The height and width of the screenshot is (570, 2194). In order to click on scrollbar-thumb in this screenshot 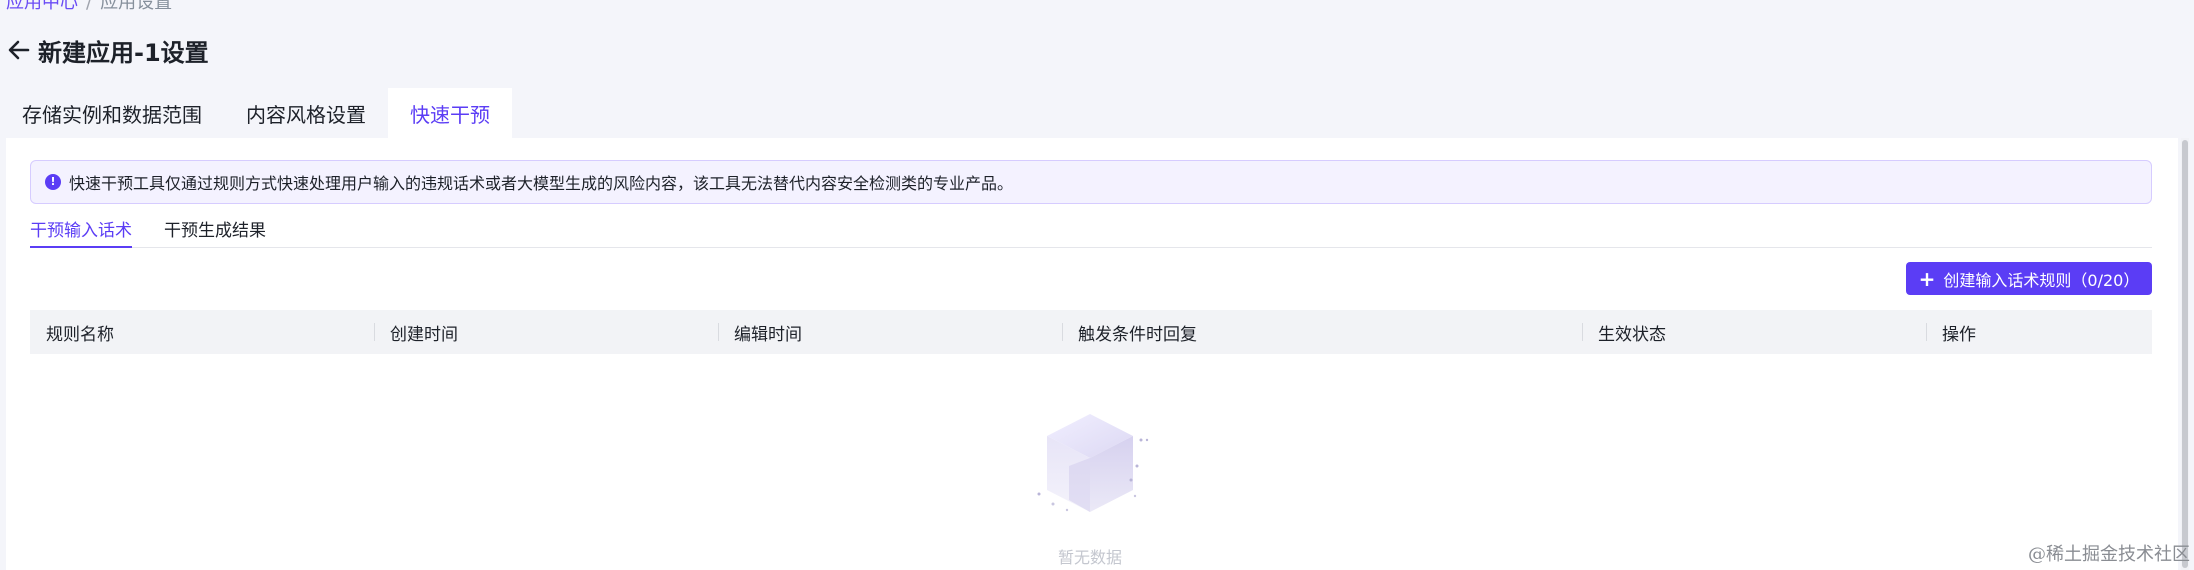, I will do `click(2185, 354)`.